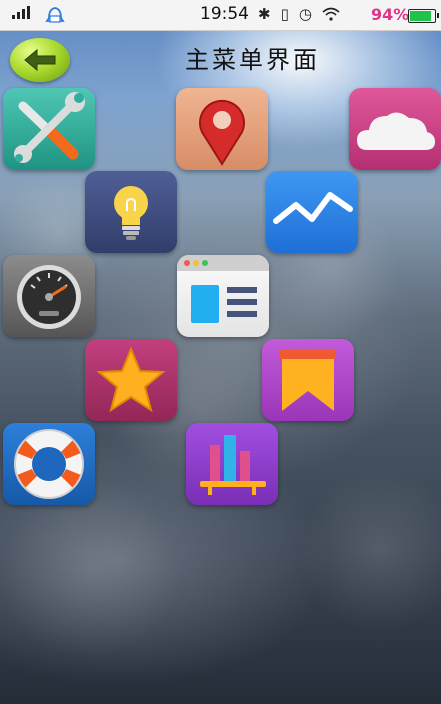 Image resolution: width=441 pixels, height=704 pixels. What do you see at coordinates (224, 14) in the screenshot?
I see `clock-time: 19:54` at bounding box center [224, 14].